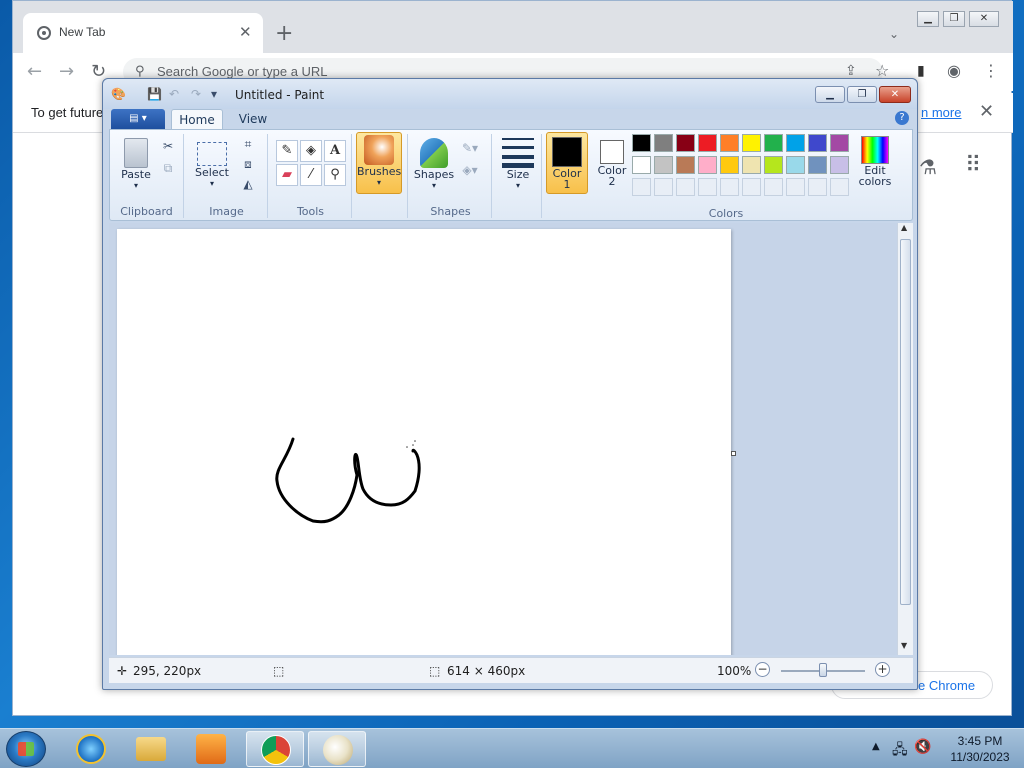 The width and height of the screenshot is (1024, 768). Describe the element at coordinates (66, 71) in the screenshot. I see `forward-arrow-icon: →` at that location.